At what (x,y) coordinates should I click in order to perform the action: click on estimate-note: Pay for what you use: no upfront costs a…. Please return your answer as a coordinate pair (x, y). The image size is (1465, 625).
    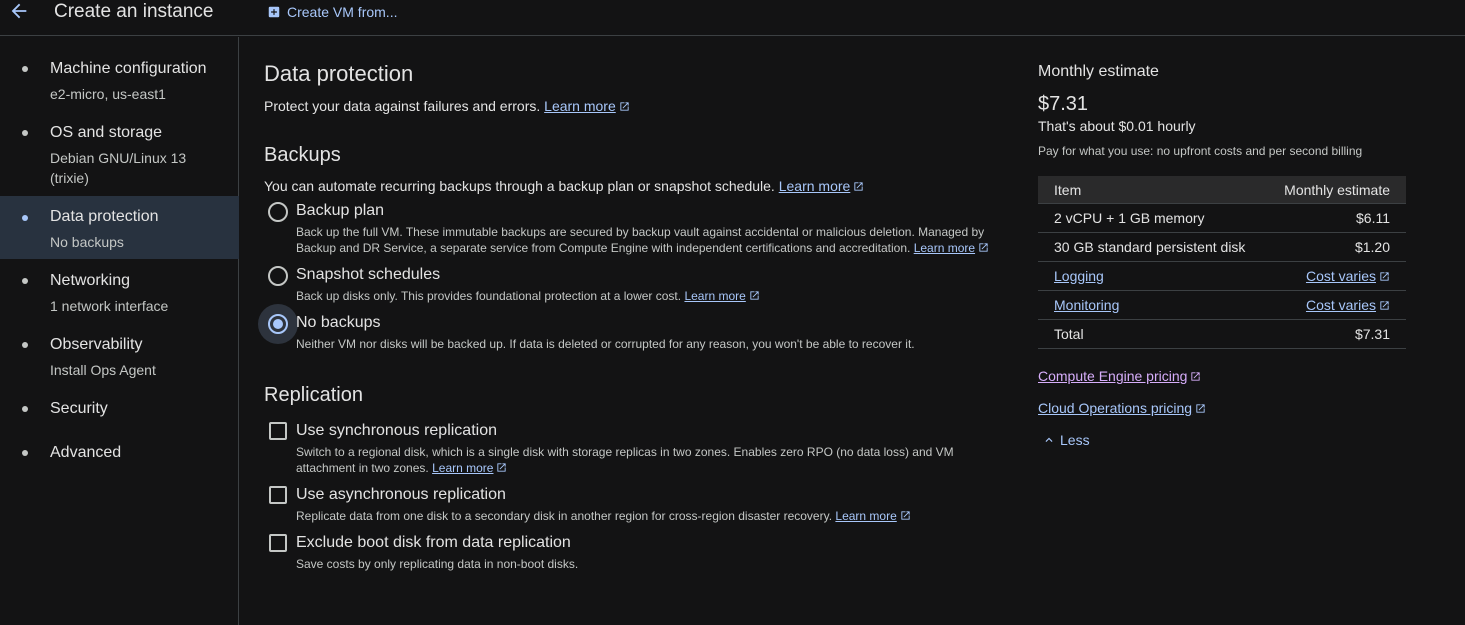
    Looking at the image, I should click on (1200, 151).